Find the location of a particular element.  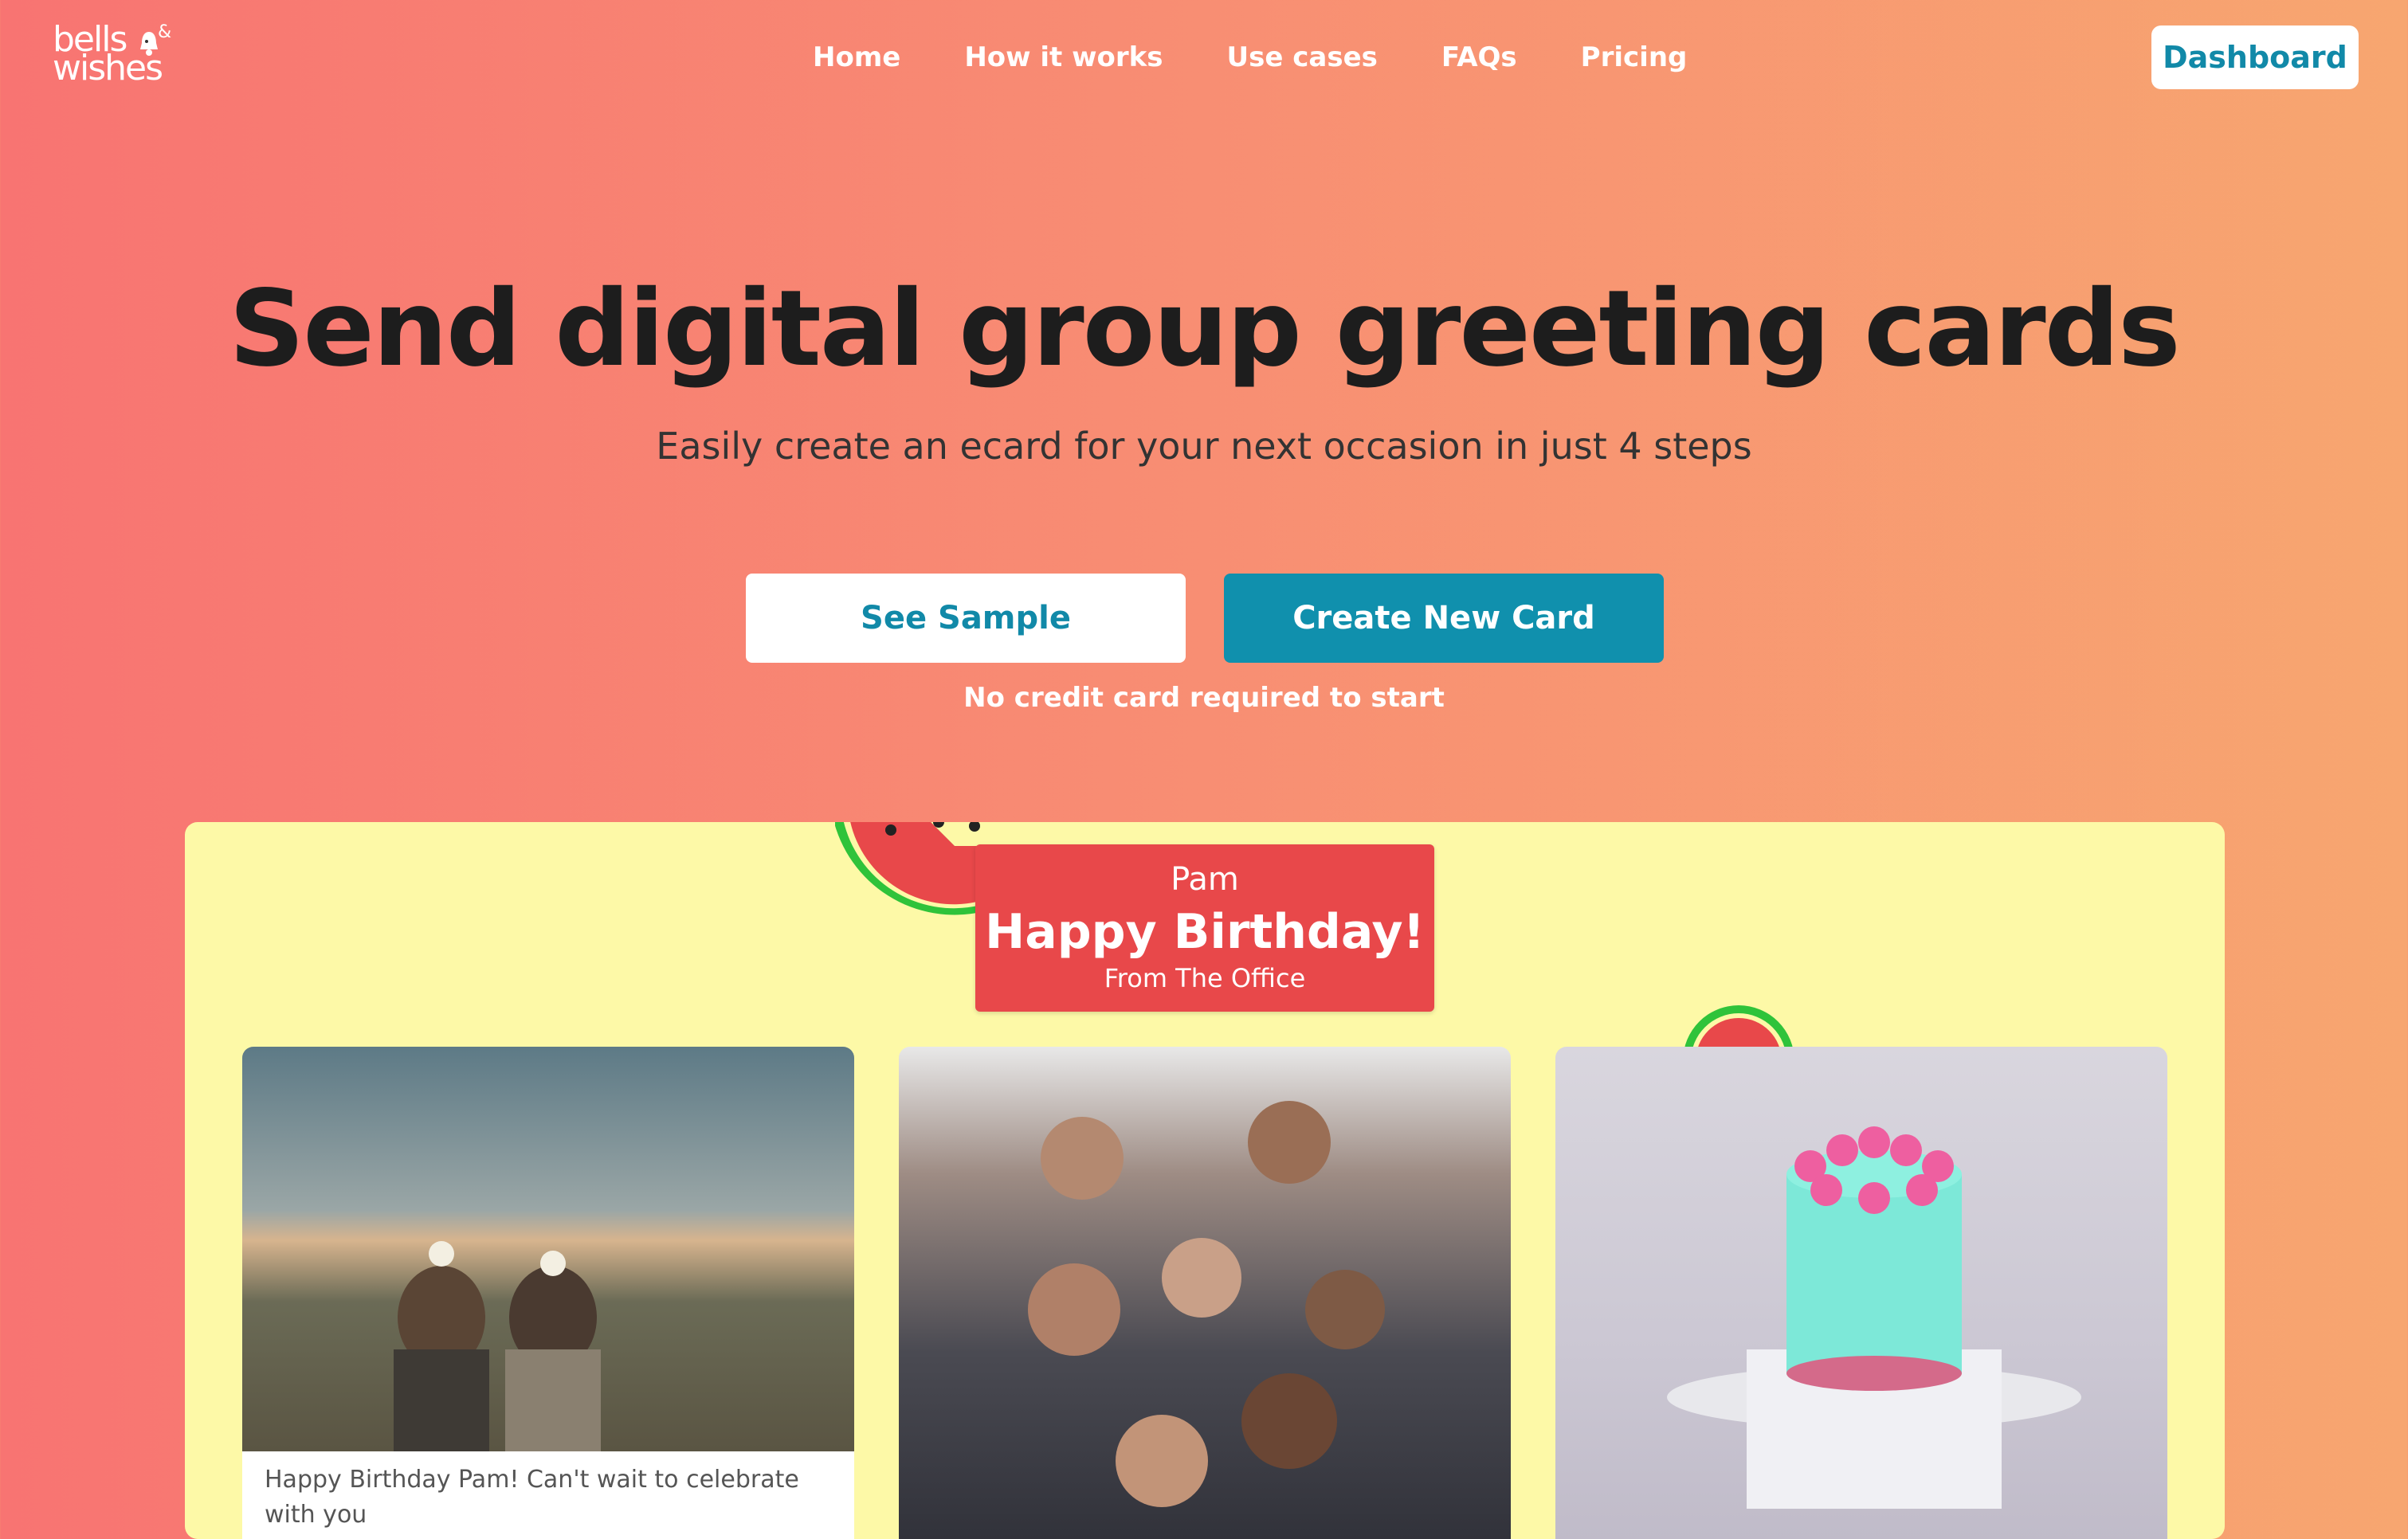

banner-title: Happy Birthday! is located at coordinates (1205, 932).